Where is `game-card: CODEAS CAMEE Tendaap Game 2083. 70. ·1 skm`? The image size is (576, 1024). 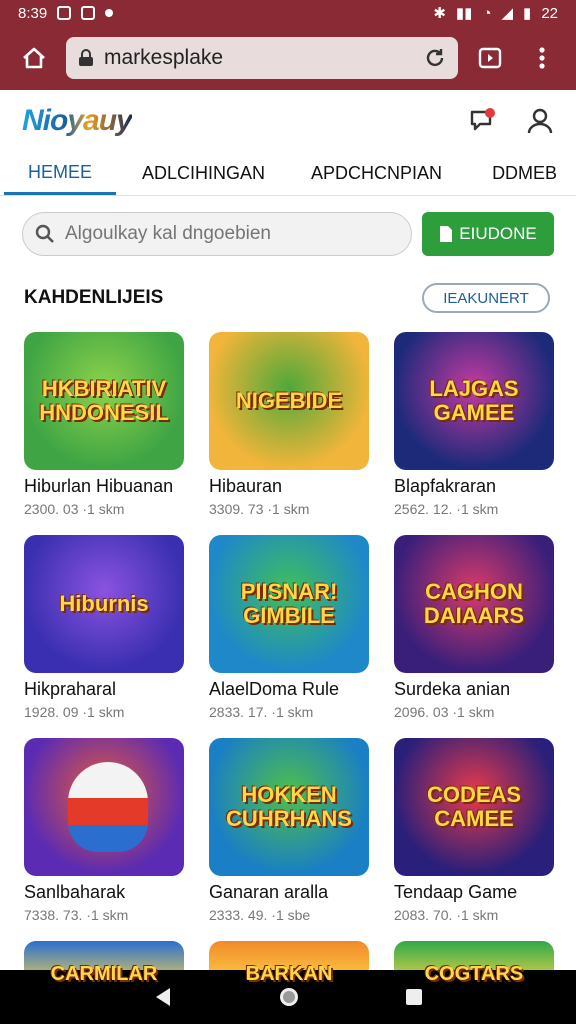
game-card: CODEAS CAMEE Tendaap Game 2083. 70. ·1 skm is located at coordinates (474, 839).